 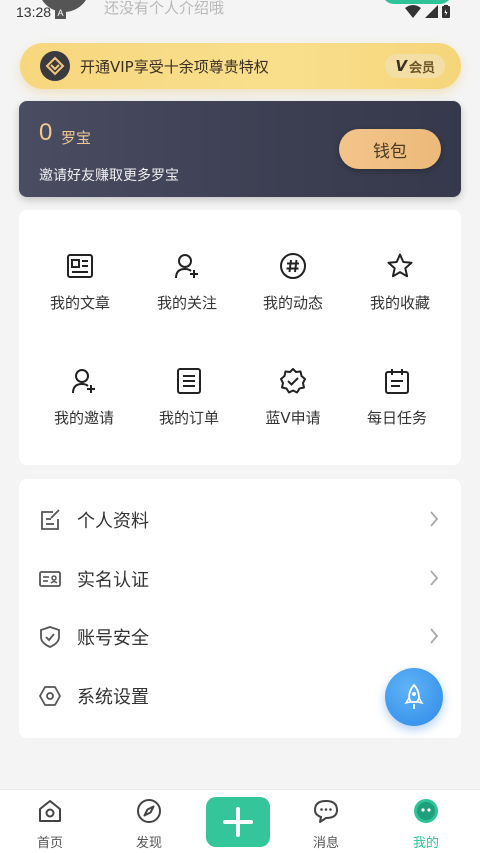 What do you see at coordinates (113, 521) in the screenshot?
I see `menu-item-label: 个人资料` at bounding box center [113, 521].